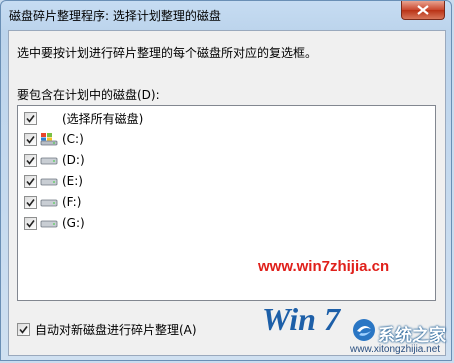 The width and height of the screenshot is (454, 363). I want to click on win7-logo-text: Win 7, so click(302, 318).